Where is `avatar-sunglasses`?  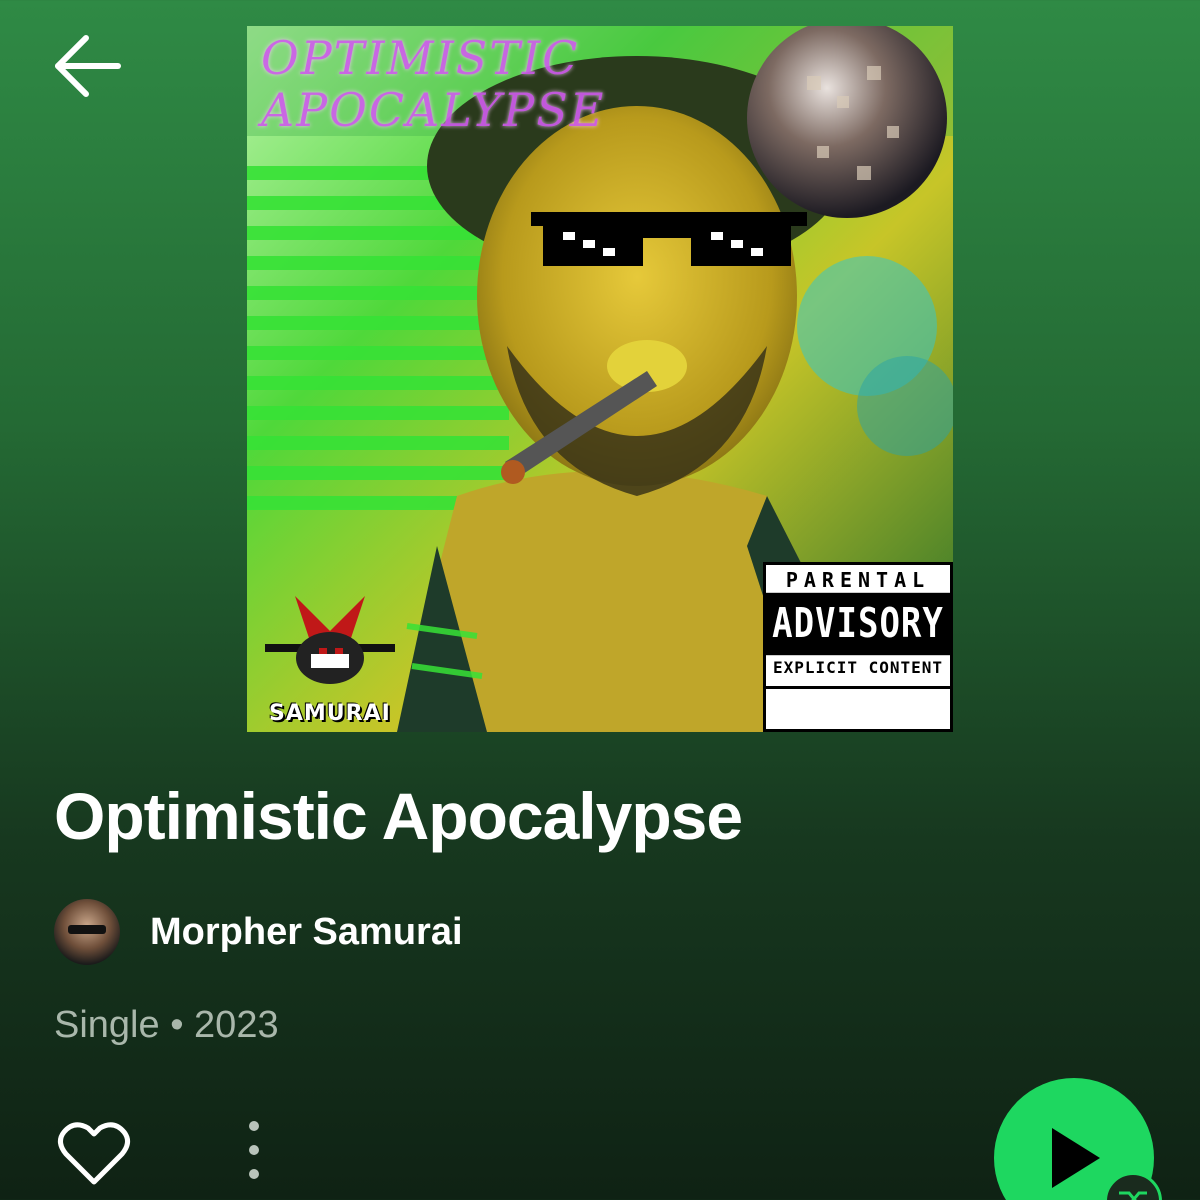 avatar-sunglasses is located at coordinates (87, 929).